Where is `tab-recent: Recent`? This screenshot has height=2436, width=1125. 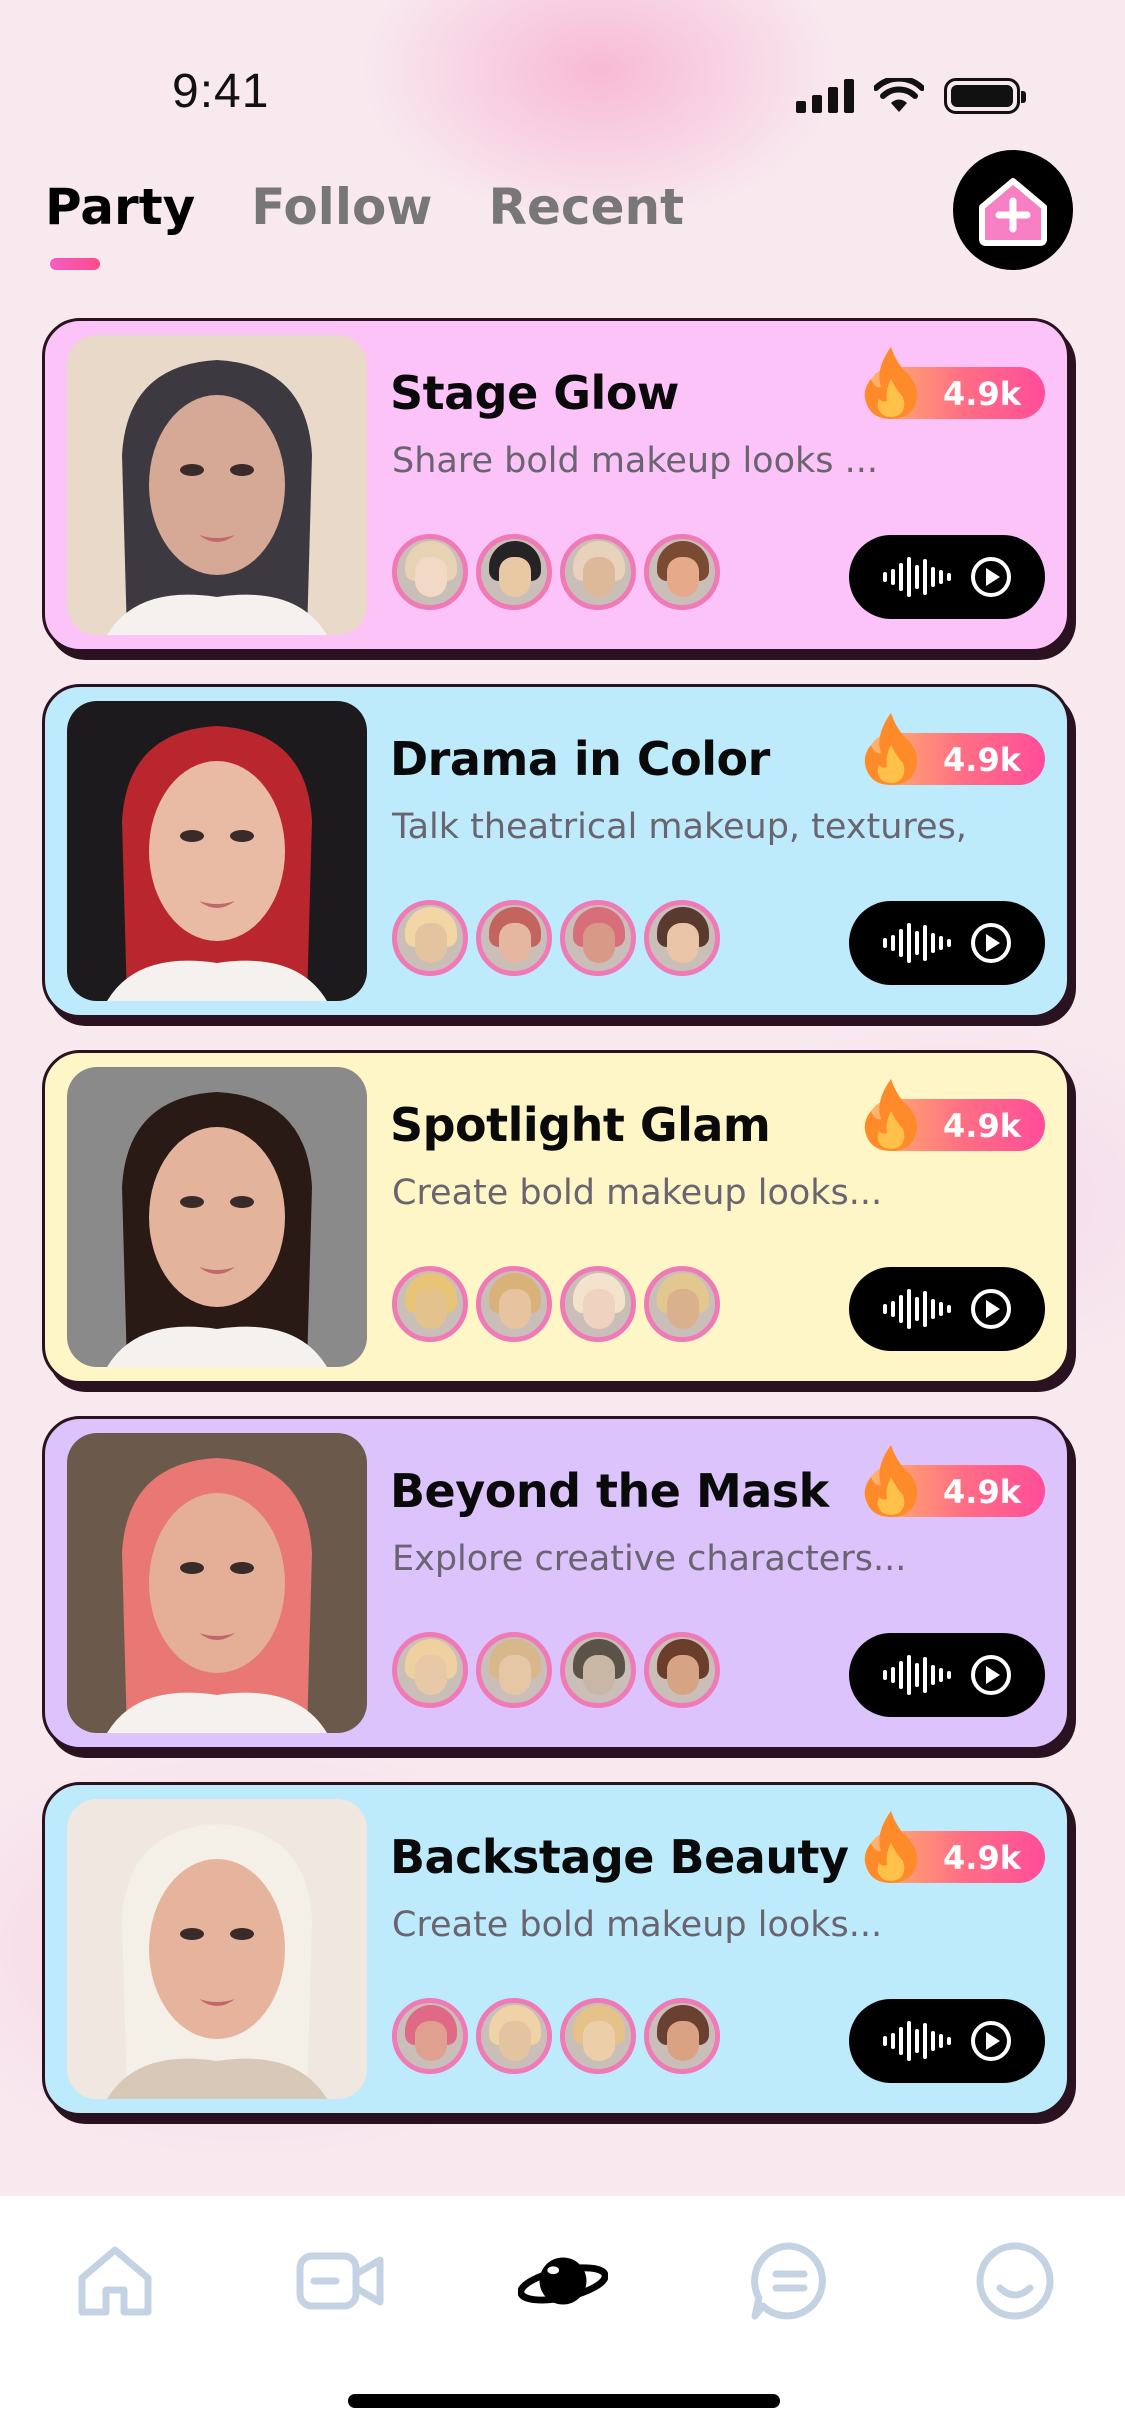
tab-recent: Recent is located at coordinates (586, 207).